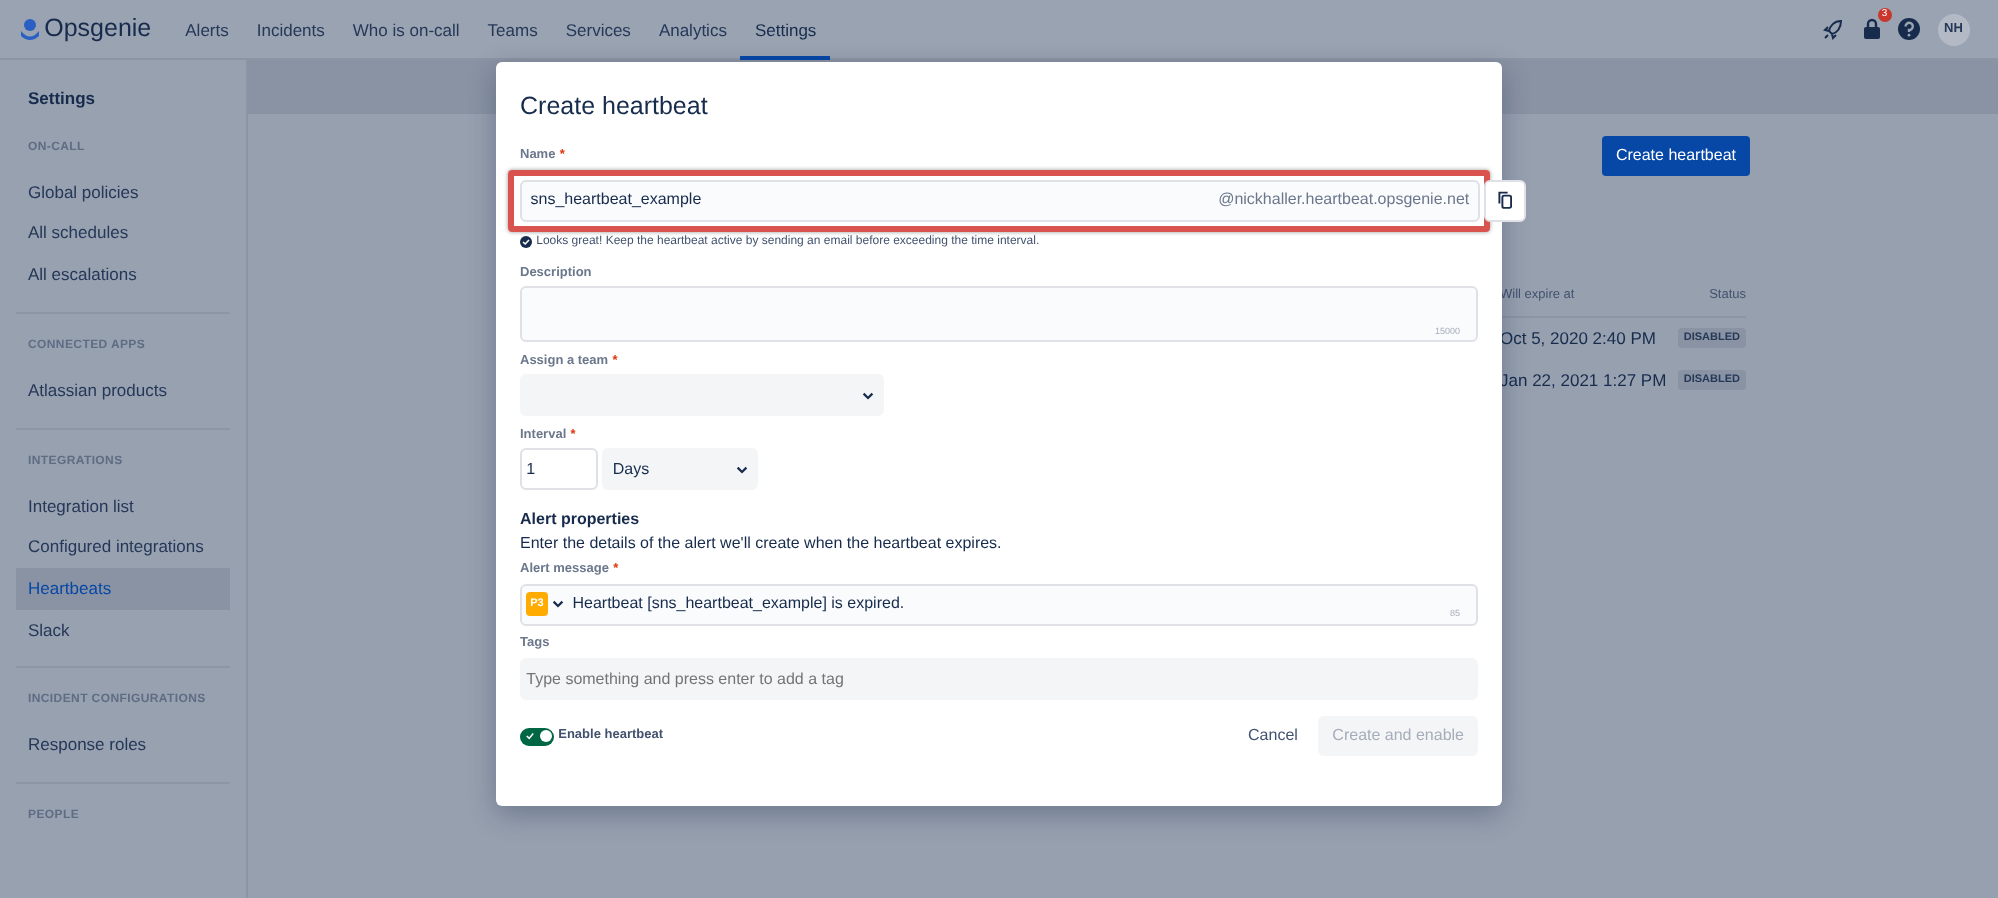 This screenshot has width=1998, height=898. I want to click on nav-tab: Incidents, so click(290, 29).